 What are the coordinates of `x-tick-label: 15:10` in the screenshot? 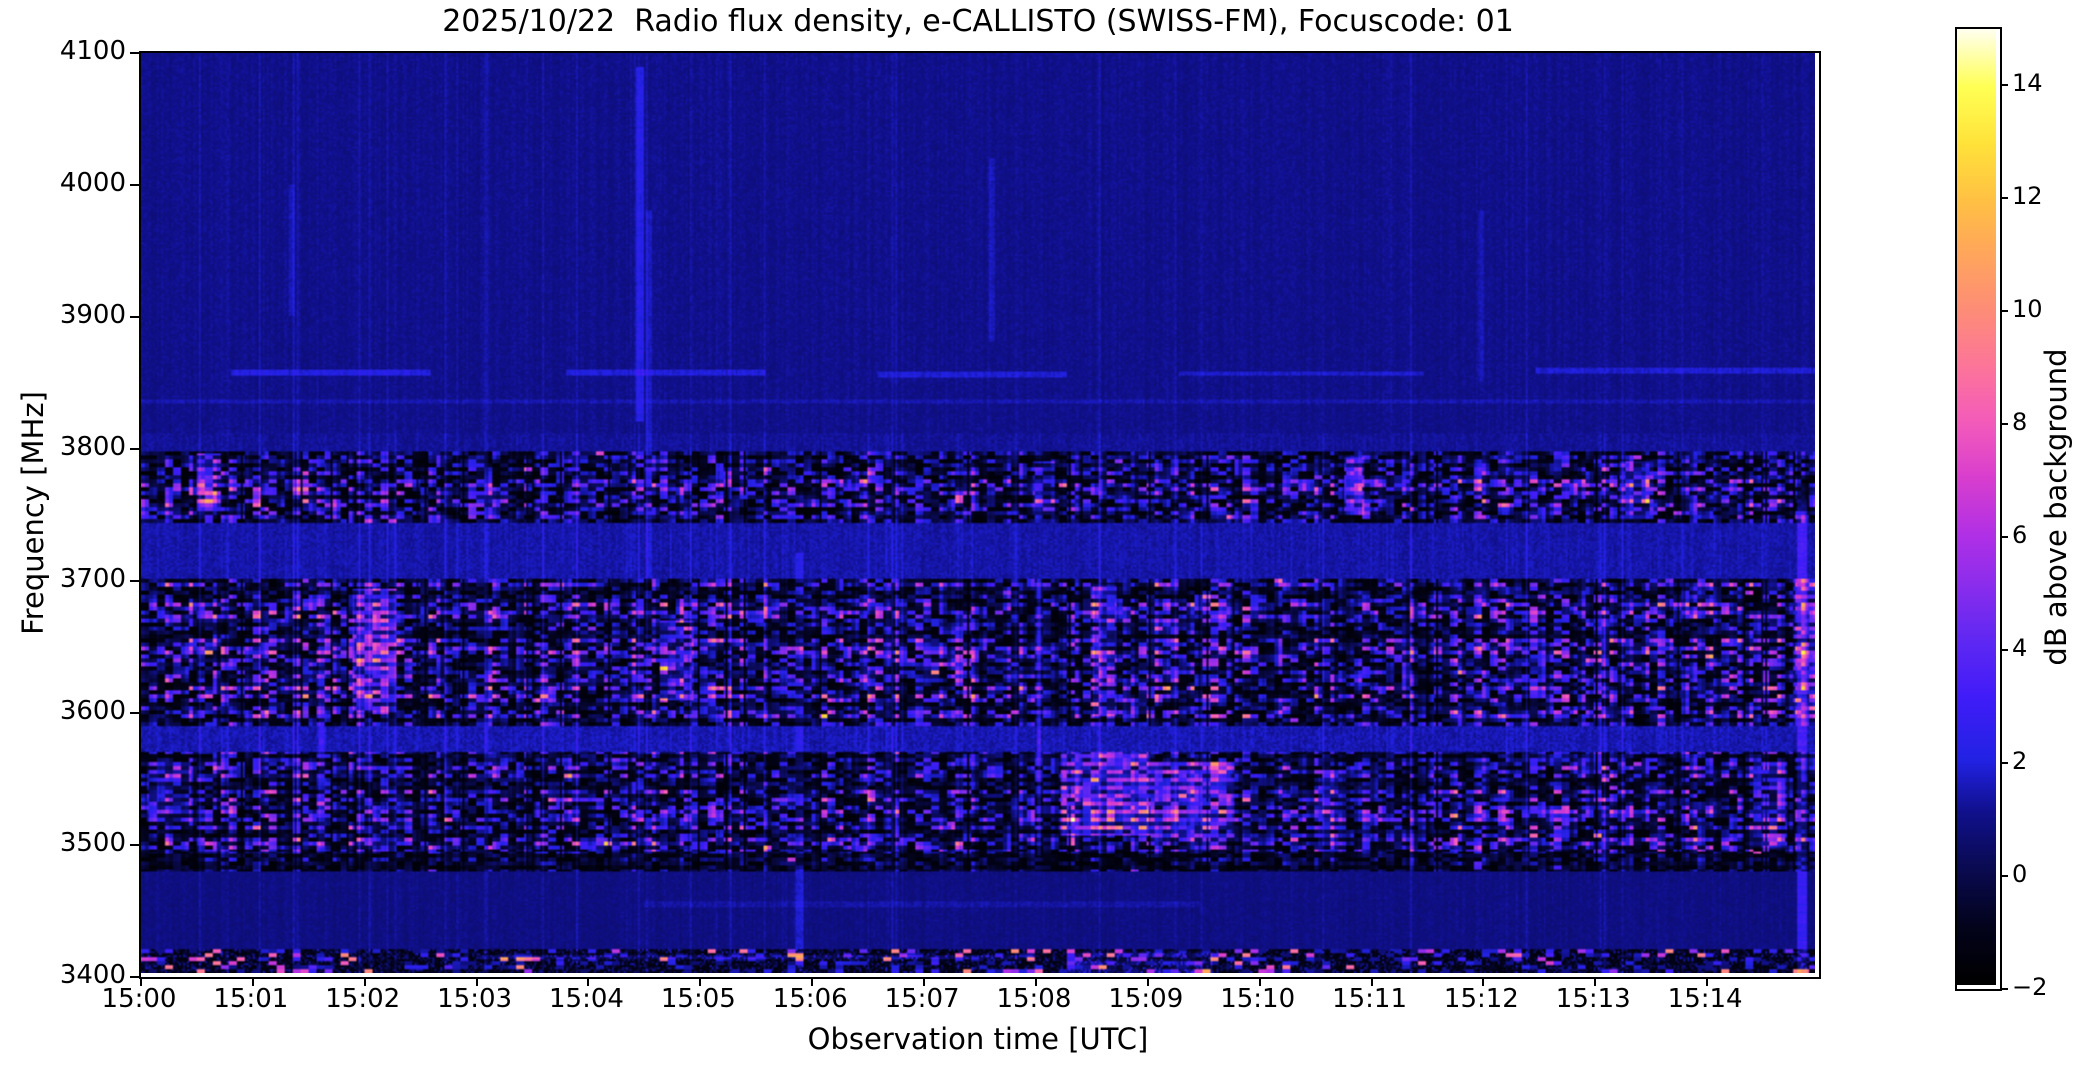 It's located at (1258, 999).